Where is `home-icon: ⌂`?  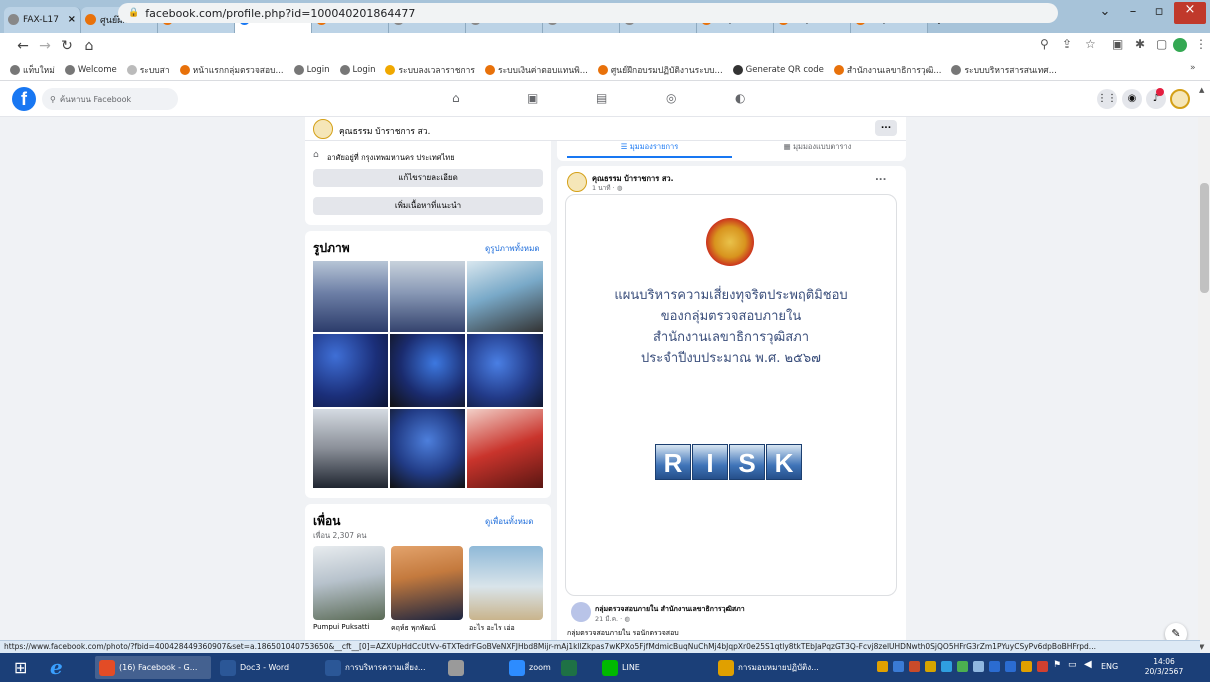
home-icon: ⌂ is located at coordinates (89, 46).